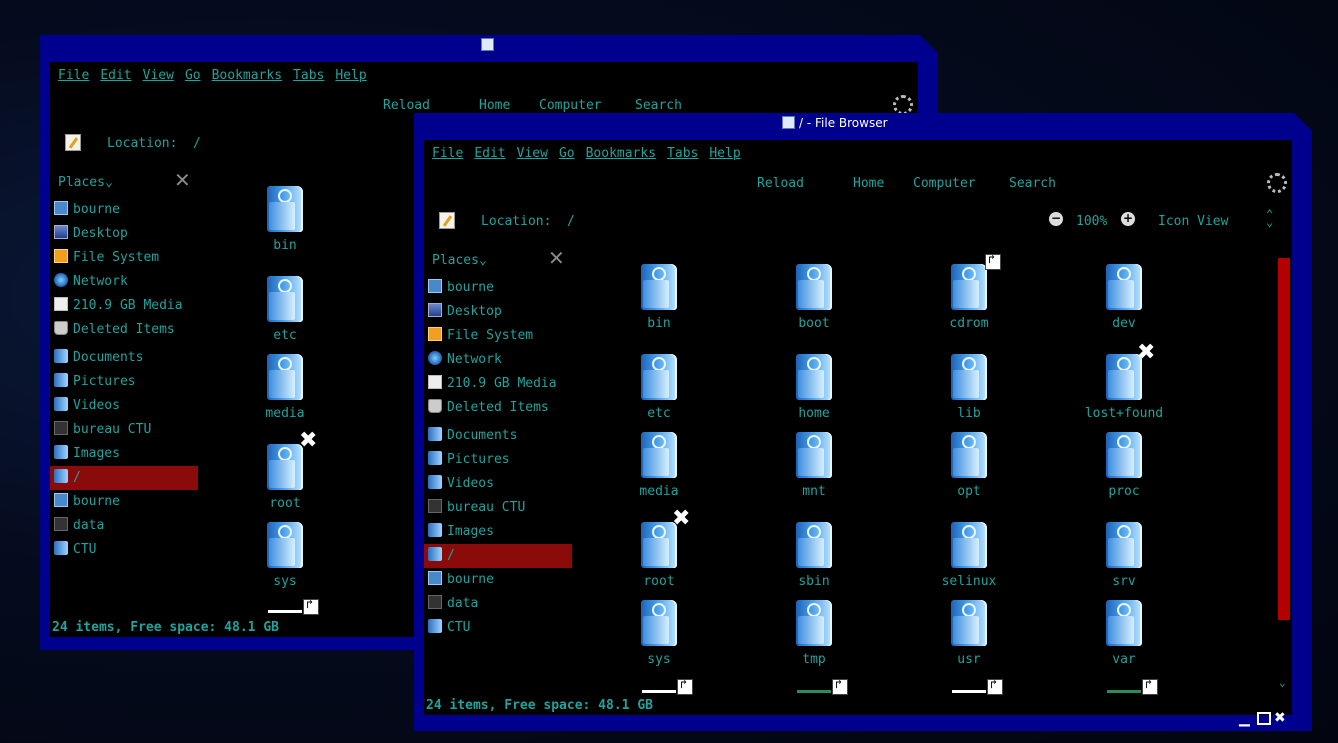 The width and height of the screenshot is (1338, 743). I want to click on select-arrows-icon: ⌃ ⌄, so click(1269, 218).